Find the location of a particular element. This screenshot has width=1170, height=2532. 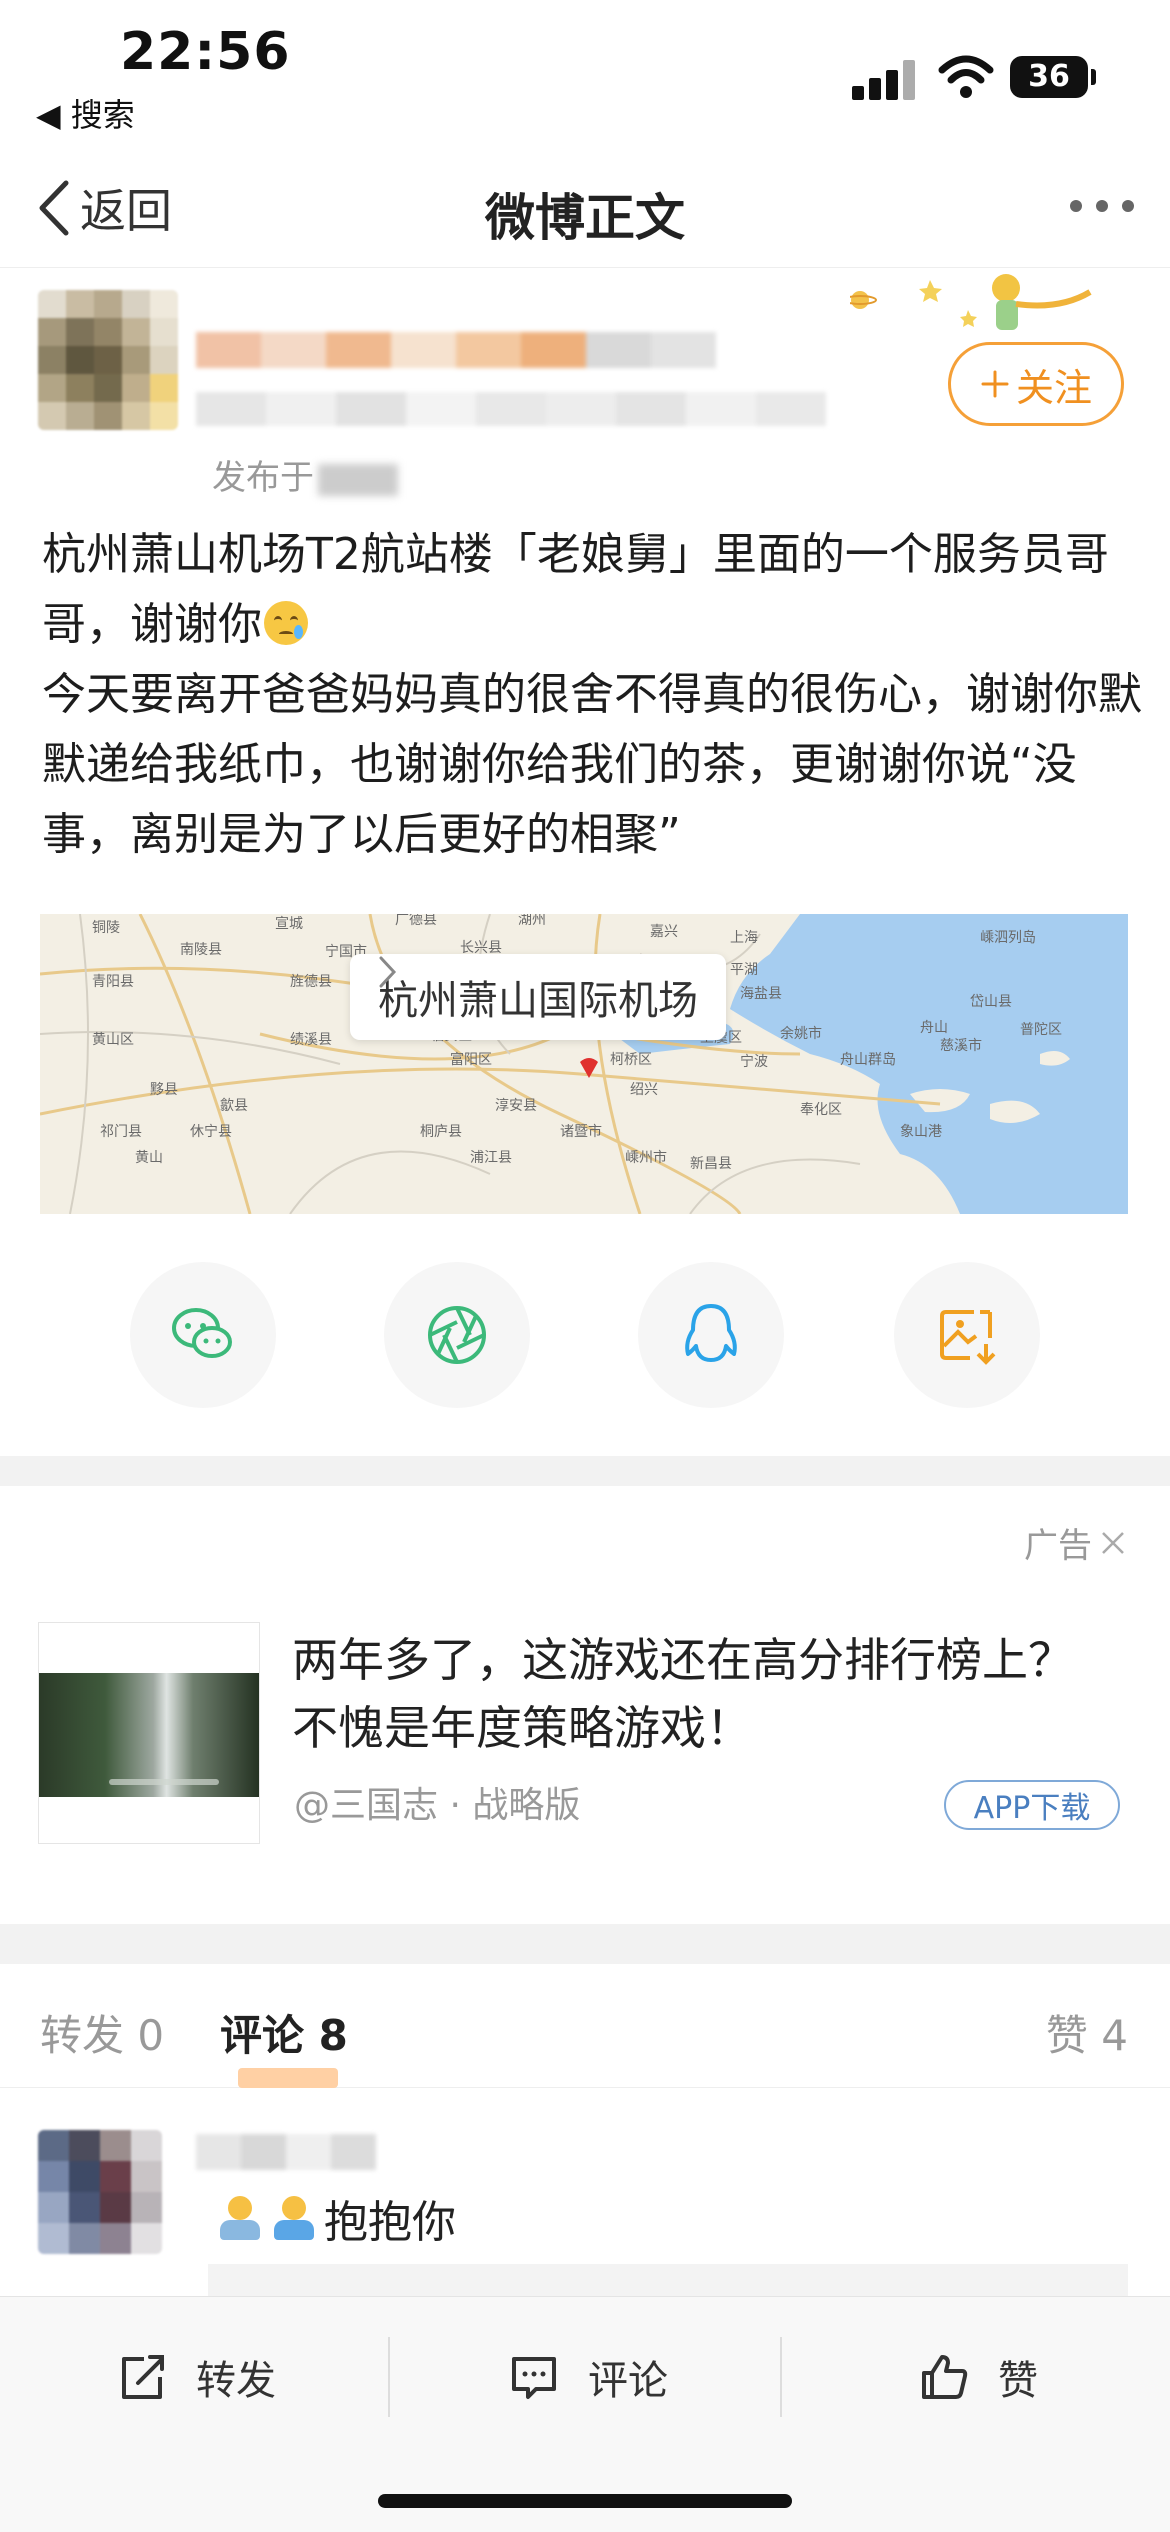

commenter-name-redacted is located at coordinates (286, 2152).